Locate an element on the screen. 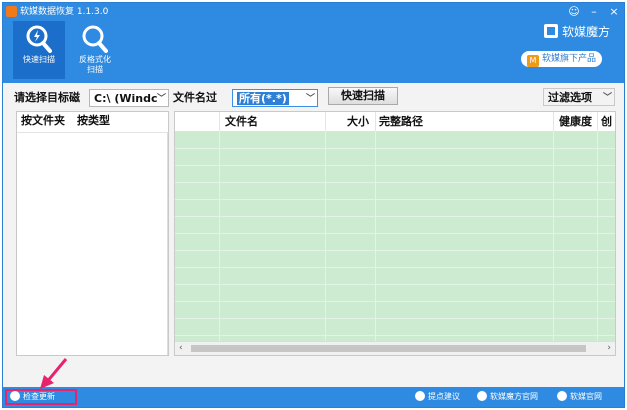 The height and width of the screenshot is (410, 627). filename-select-value: 所有(*.*) is located at coordinates (263, 98).